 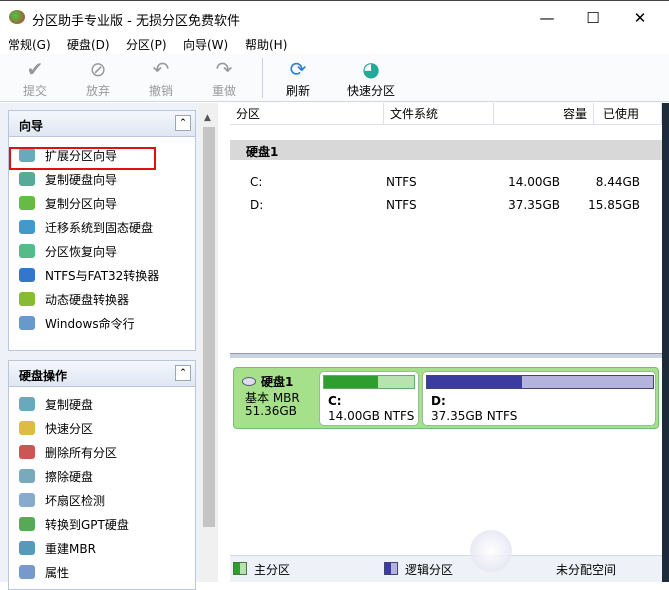 I want to click on undo-icon: ↶, so click(x=161, y=69).